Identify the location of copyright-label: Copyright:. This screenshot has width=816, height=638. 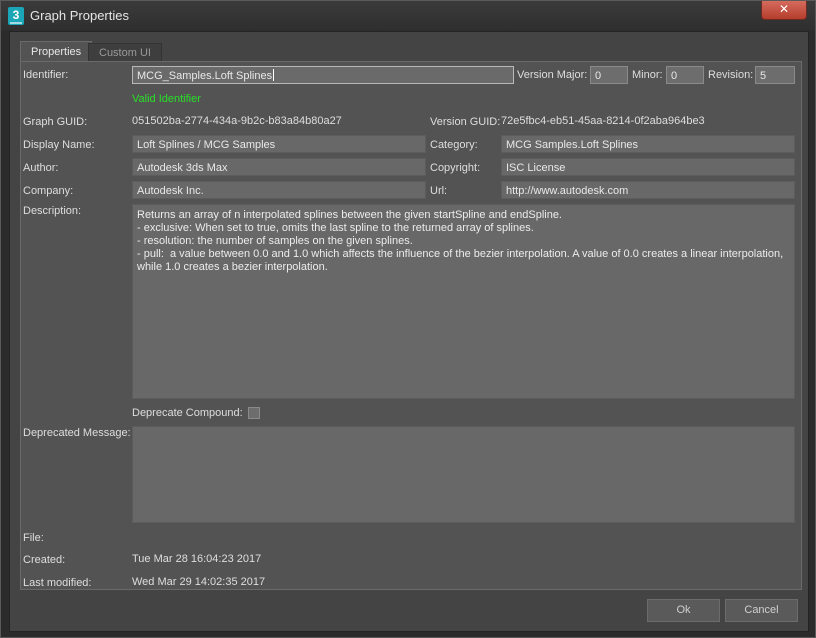
(455, 168).